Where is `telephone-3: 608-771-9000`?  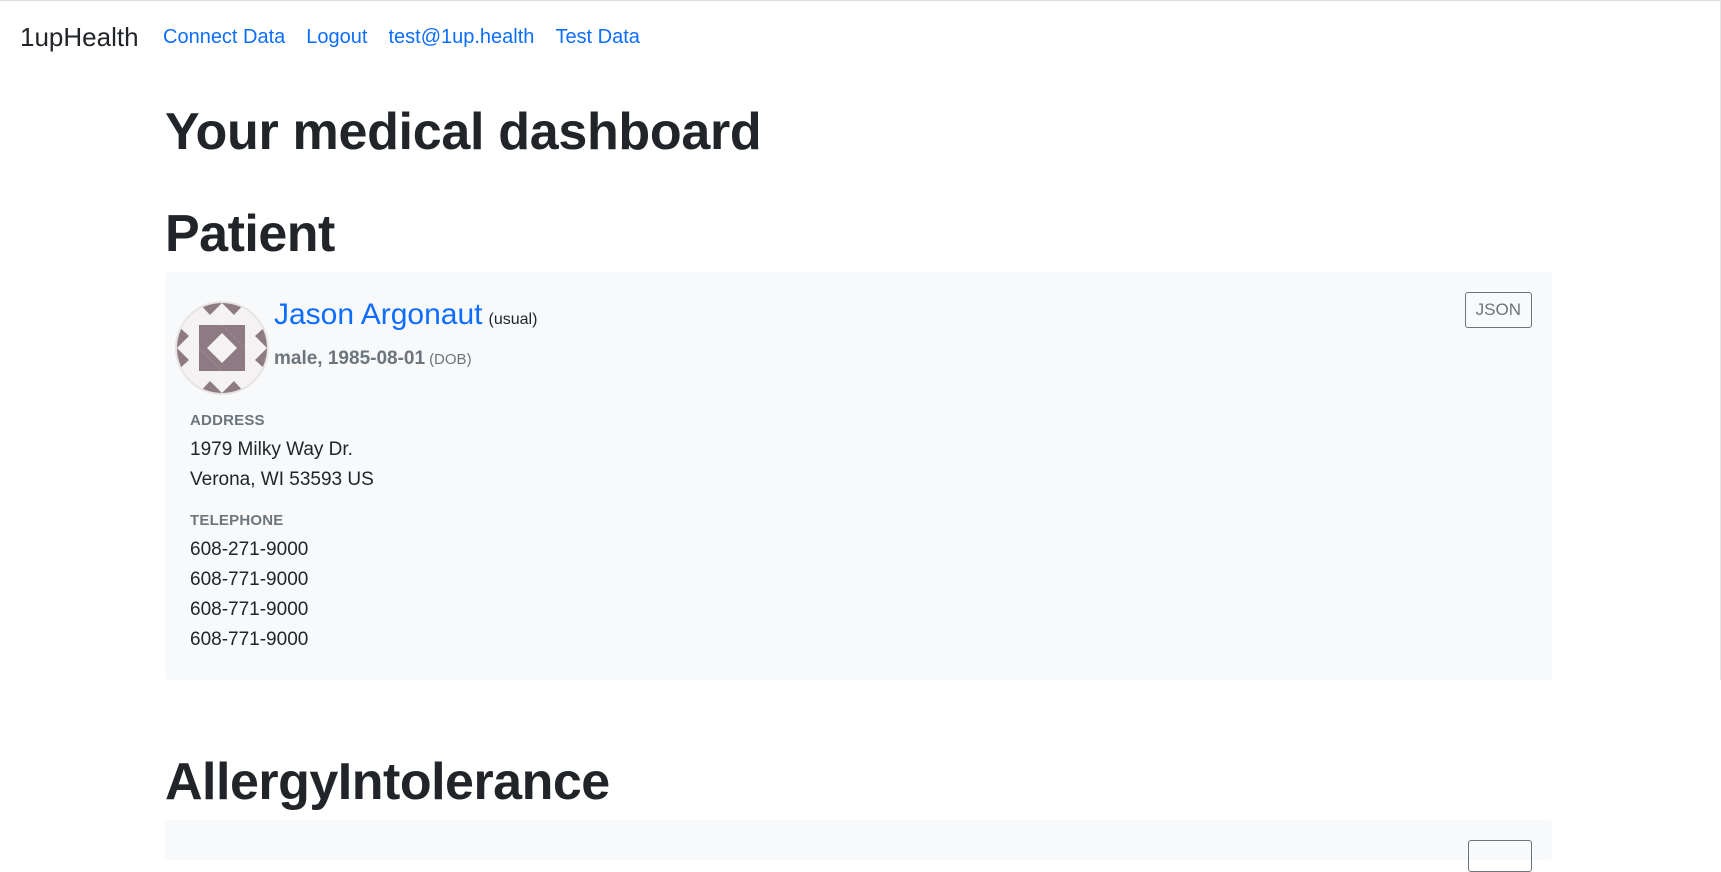
telephone-3: 608-771-9000 is located at coordinates (249, 609).